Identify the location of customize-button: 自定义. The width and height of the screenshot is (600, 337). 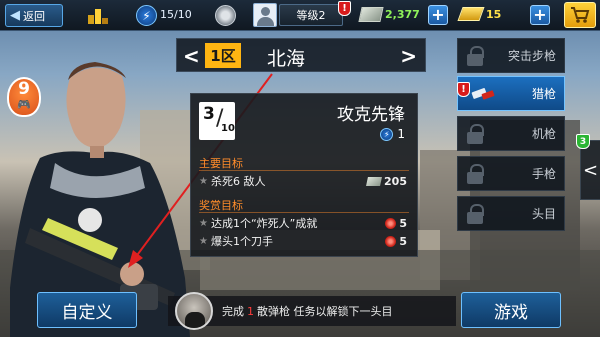
(87, 310).